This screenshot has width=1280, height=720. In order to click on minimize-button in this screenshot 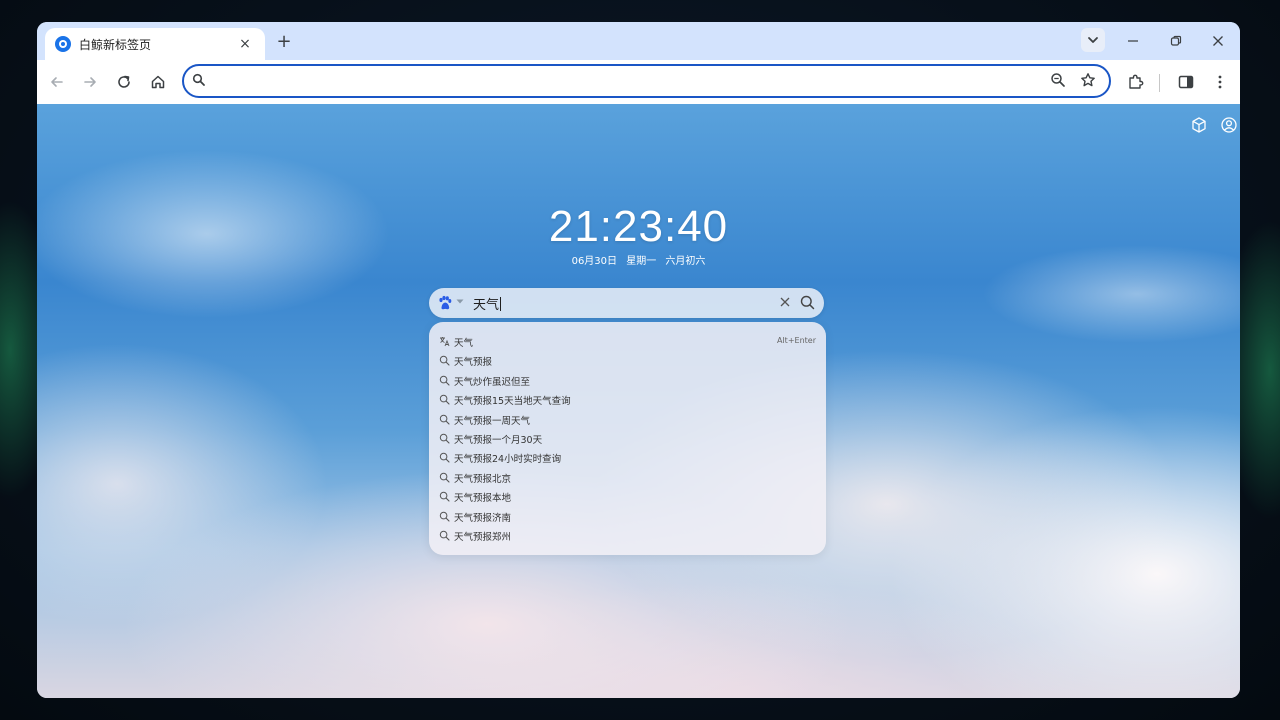, I will do `click(1133, 41)`.